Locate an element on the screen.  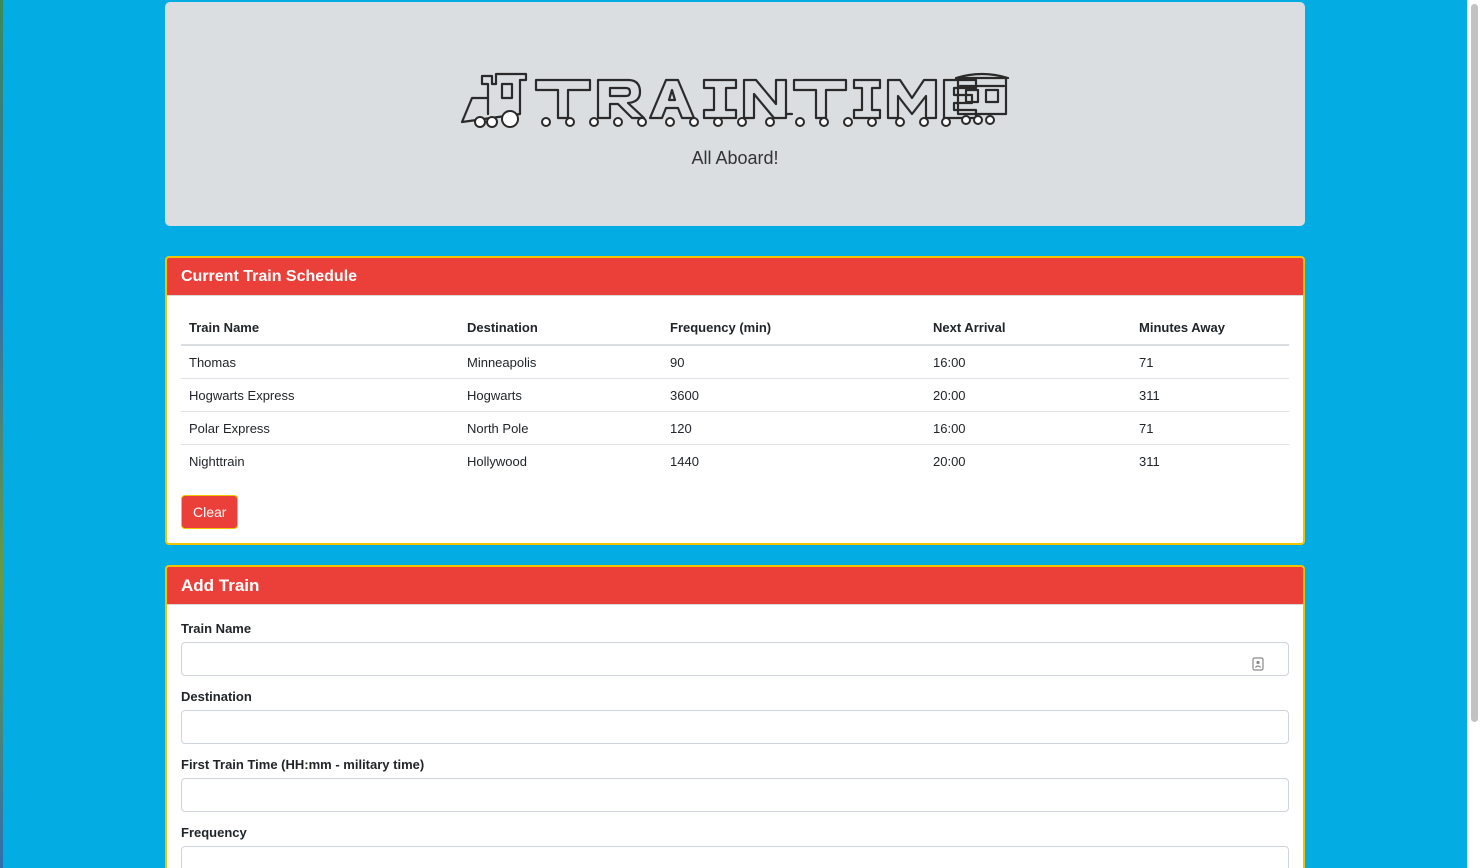
schedule-card-title: Current Train Schedule is located at coordinates (735, 277).